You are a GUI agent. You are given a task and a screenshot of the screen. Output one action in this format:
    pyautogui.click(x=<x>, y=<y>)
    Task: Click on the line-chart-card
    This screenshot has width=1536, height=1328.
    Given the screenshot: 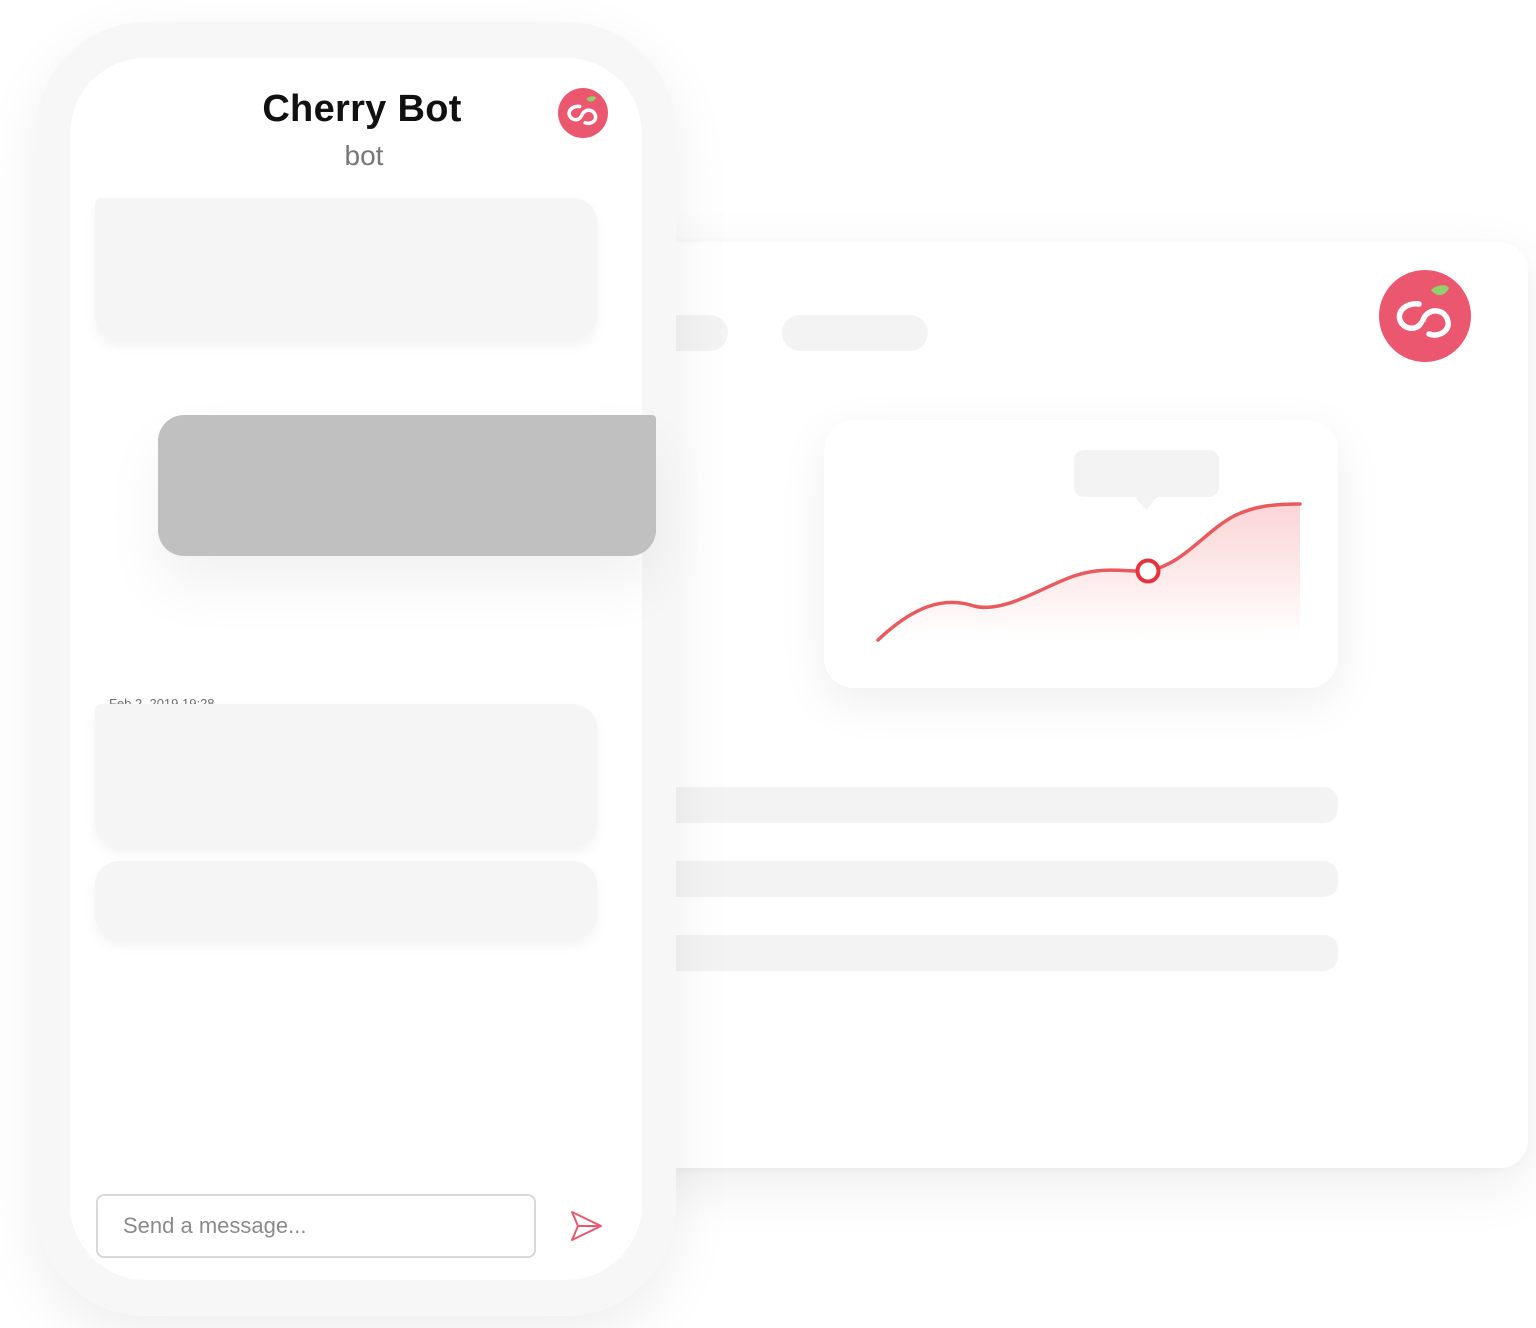 What is the action you would take?
    pyautogui.click(x=1081, y=554)
    